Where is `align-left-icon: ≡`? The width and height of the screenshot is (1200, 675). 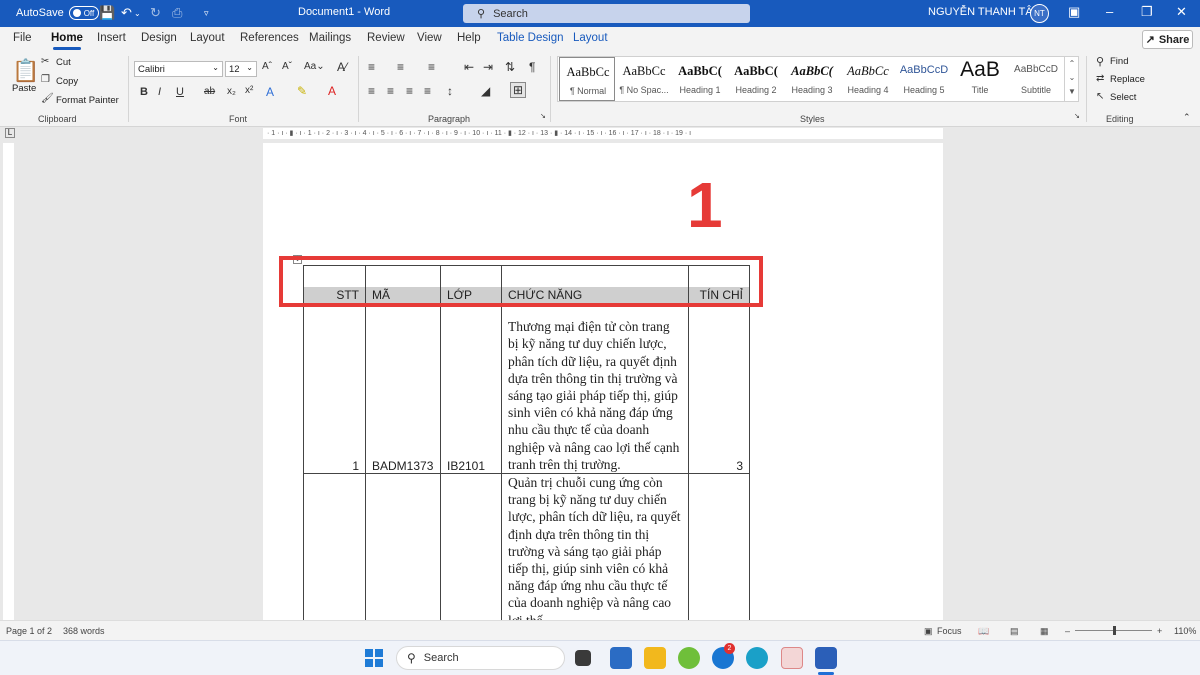 align-left-icon: ≡ is located at coordinates (371, 91).